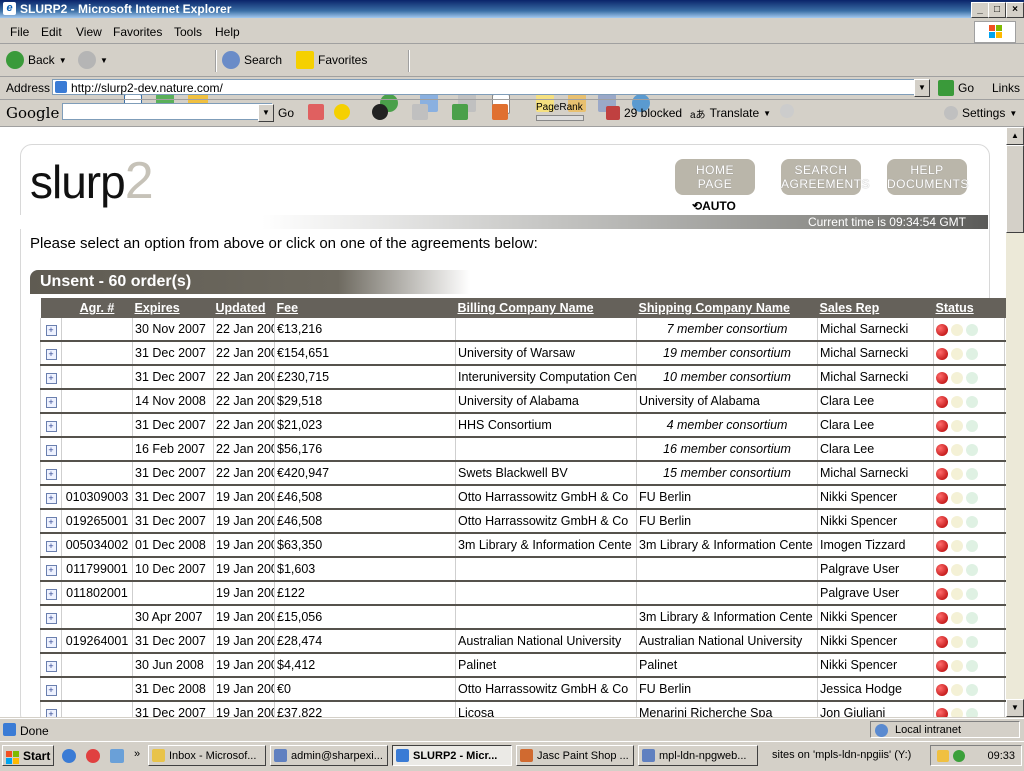 The image size is (1024, 771). I want to click on menu-file: File, so click(19, 32).